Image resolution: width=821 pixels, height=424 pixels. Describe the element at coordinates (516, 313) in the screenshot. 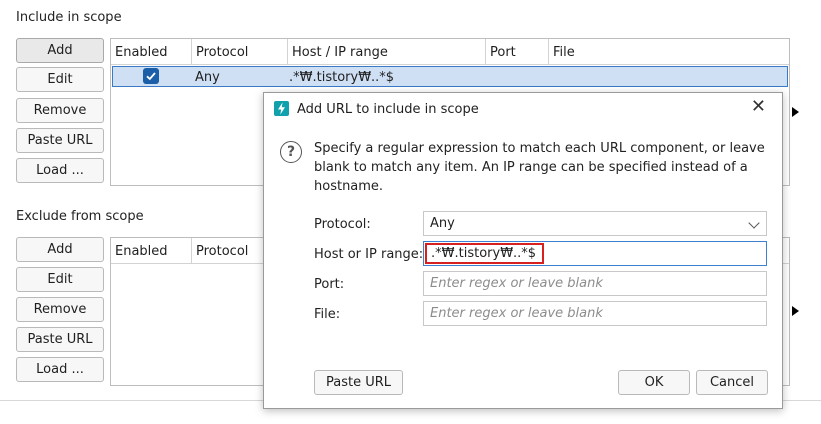

I see `file-placeholder: Enter regex or leave blank` at that location.